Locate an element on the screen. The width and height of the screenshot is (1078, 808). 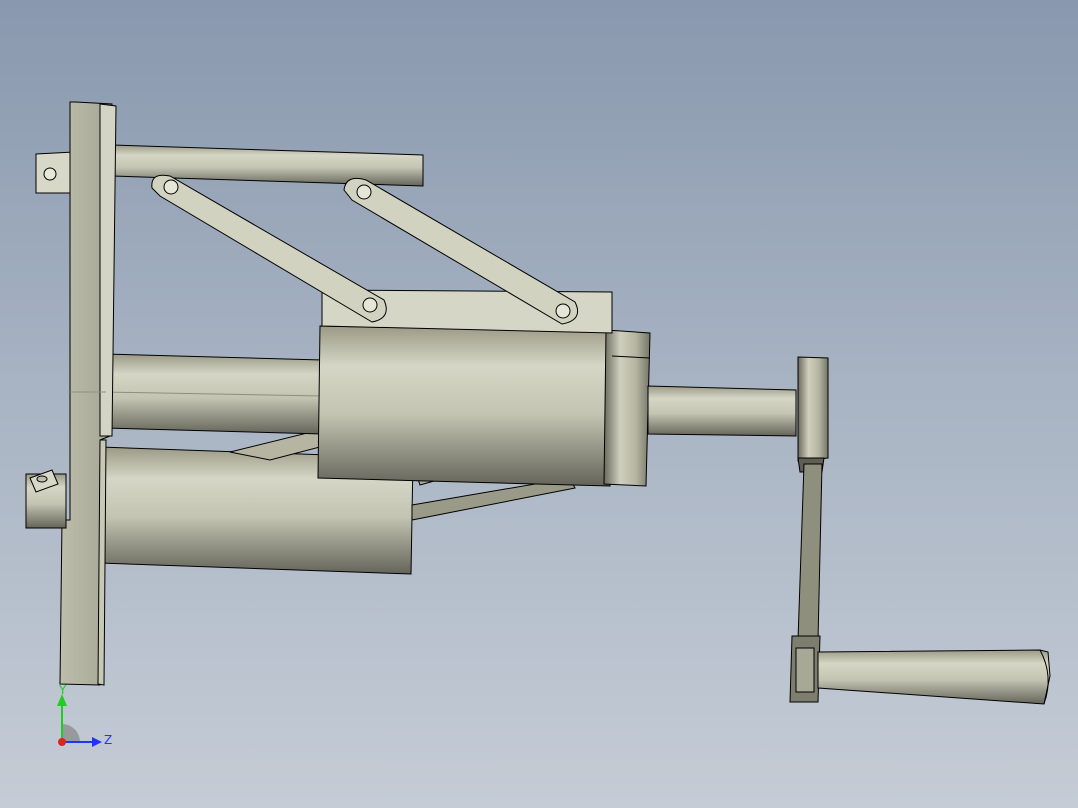
reference-triad: Y Z is located at coordinates (84, 715).